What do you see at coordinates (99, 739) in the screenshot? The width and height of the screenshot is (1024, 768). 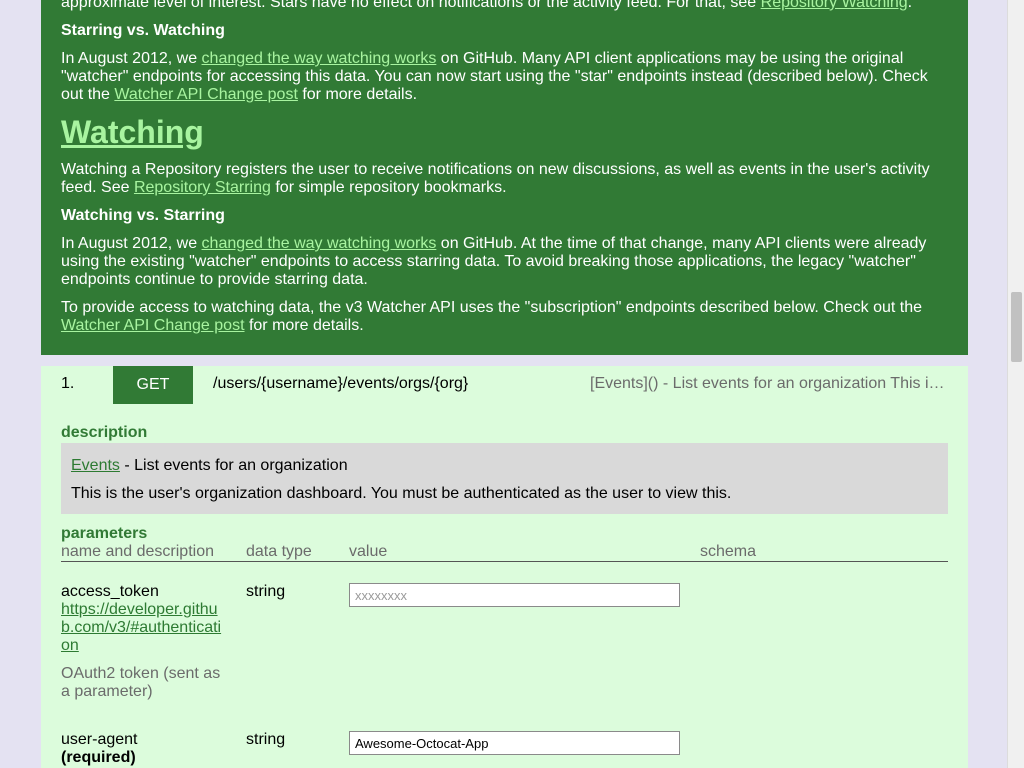 I see `param-user-agent-name: user-agent` at bounding box center [99, 739].